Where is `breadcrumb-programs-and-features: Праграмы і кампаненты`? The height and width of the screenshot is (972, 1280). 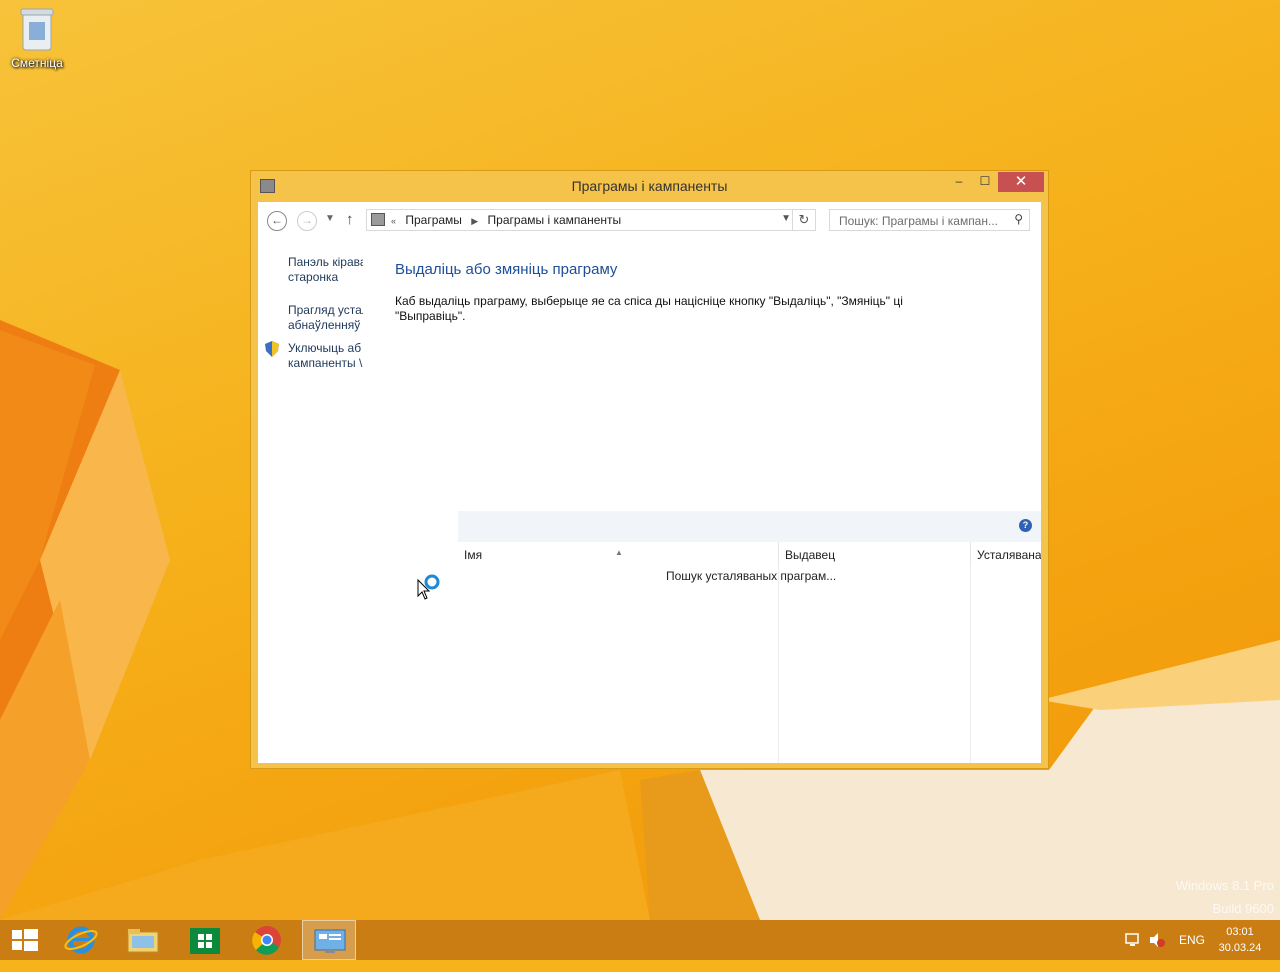 breadcrumb-programs-and-features: Праграмы і кампаненты is located at coordinates (555, 220).